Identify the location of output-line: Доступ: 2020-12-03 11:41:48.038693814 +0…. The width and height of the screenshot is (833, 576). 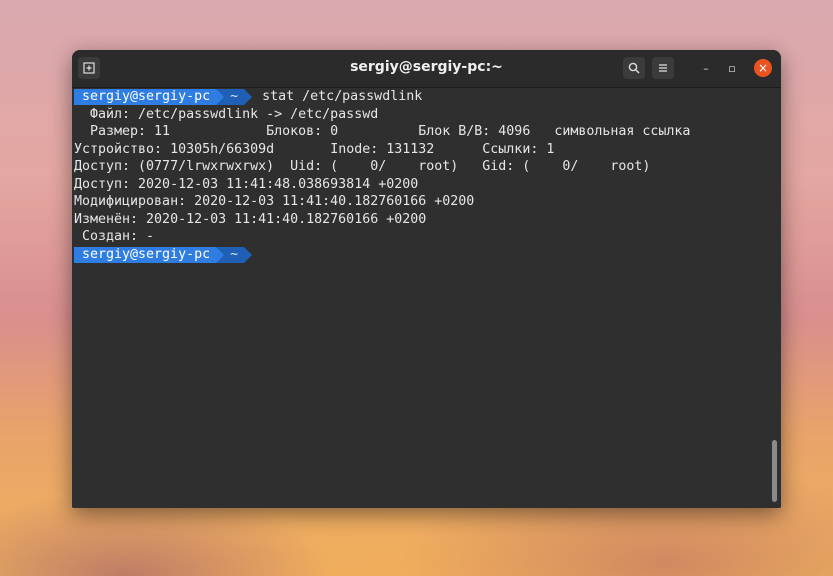
(246, 184).